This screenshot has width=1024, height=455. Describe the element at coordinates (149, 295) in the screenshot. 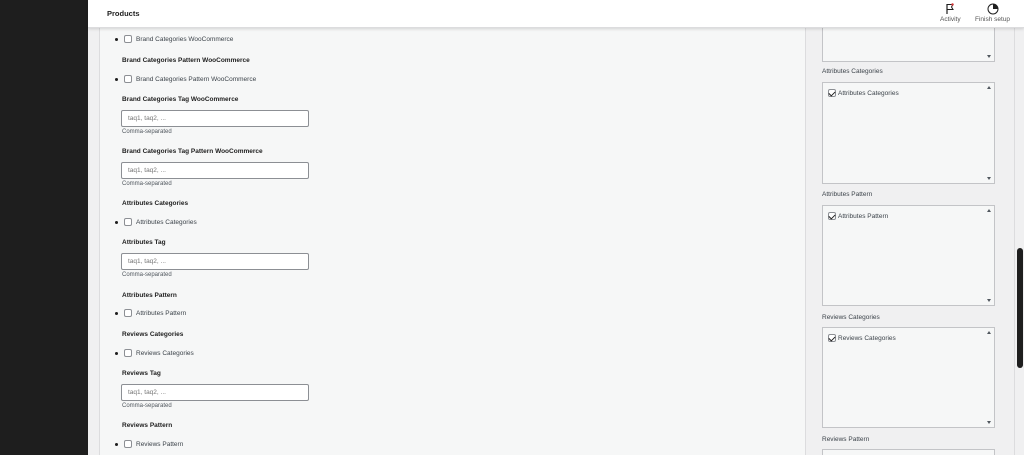

I see `attributes-pattern-heading: Attributes Pattern` at that location.